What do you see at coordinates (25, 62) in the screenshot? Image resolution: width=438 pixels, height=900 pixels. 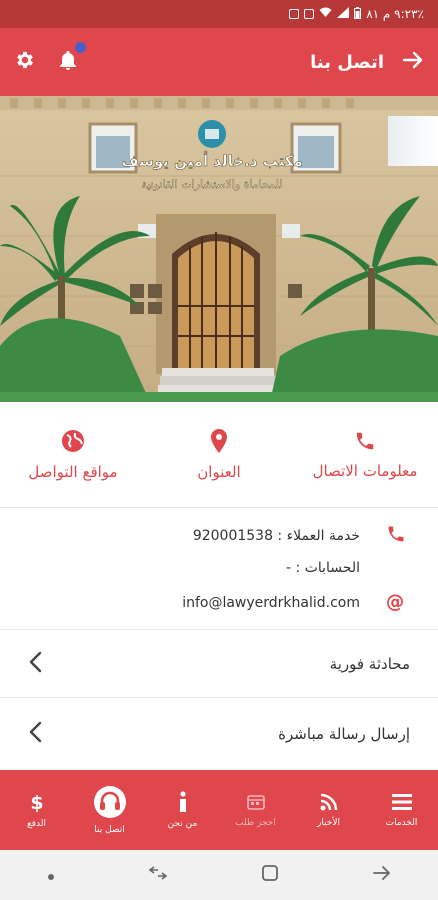 I see `gear-icon` at bounding box center [25, 62].